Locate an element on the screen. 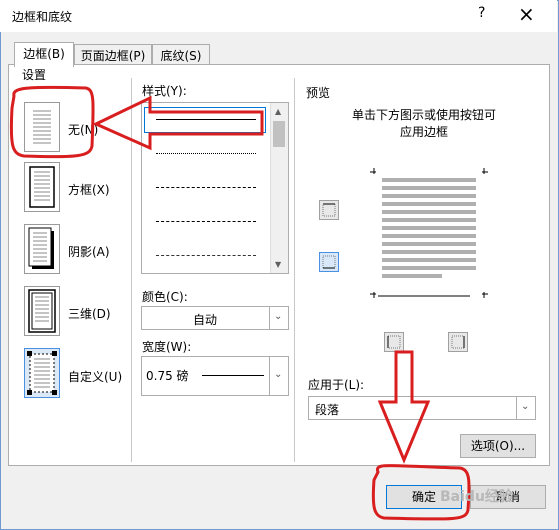 Image resolution: width=559 pixels, height=530 pixels. tab-borders: 边框(B) is located at coordinates (44, 54).